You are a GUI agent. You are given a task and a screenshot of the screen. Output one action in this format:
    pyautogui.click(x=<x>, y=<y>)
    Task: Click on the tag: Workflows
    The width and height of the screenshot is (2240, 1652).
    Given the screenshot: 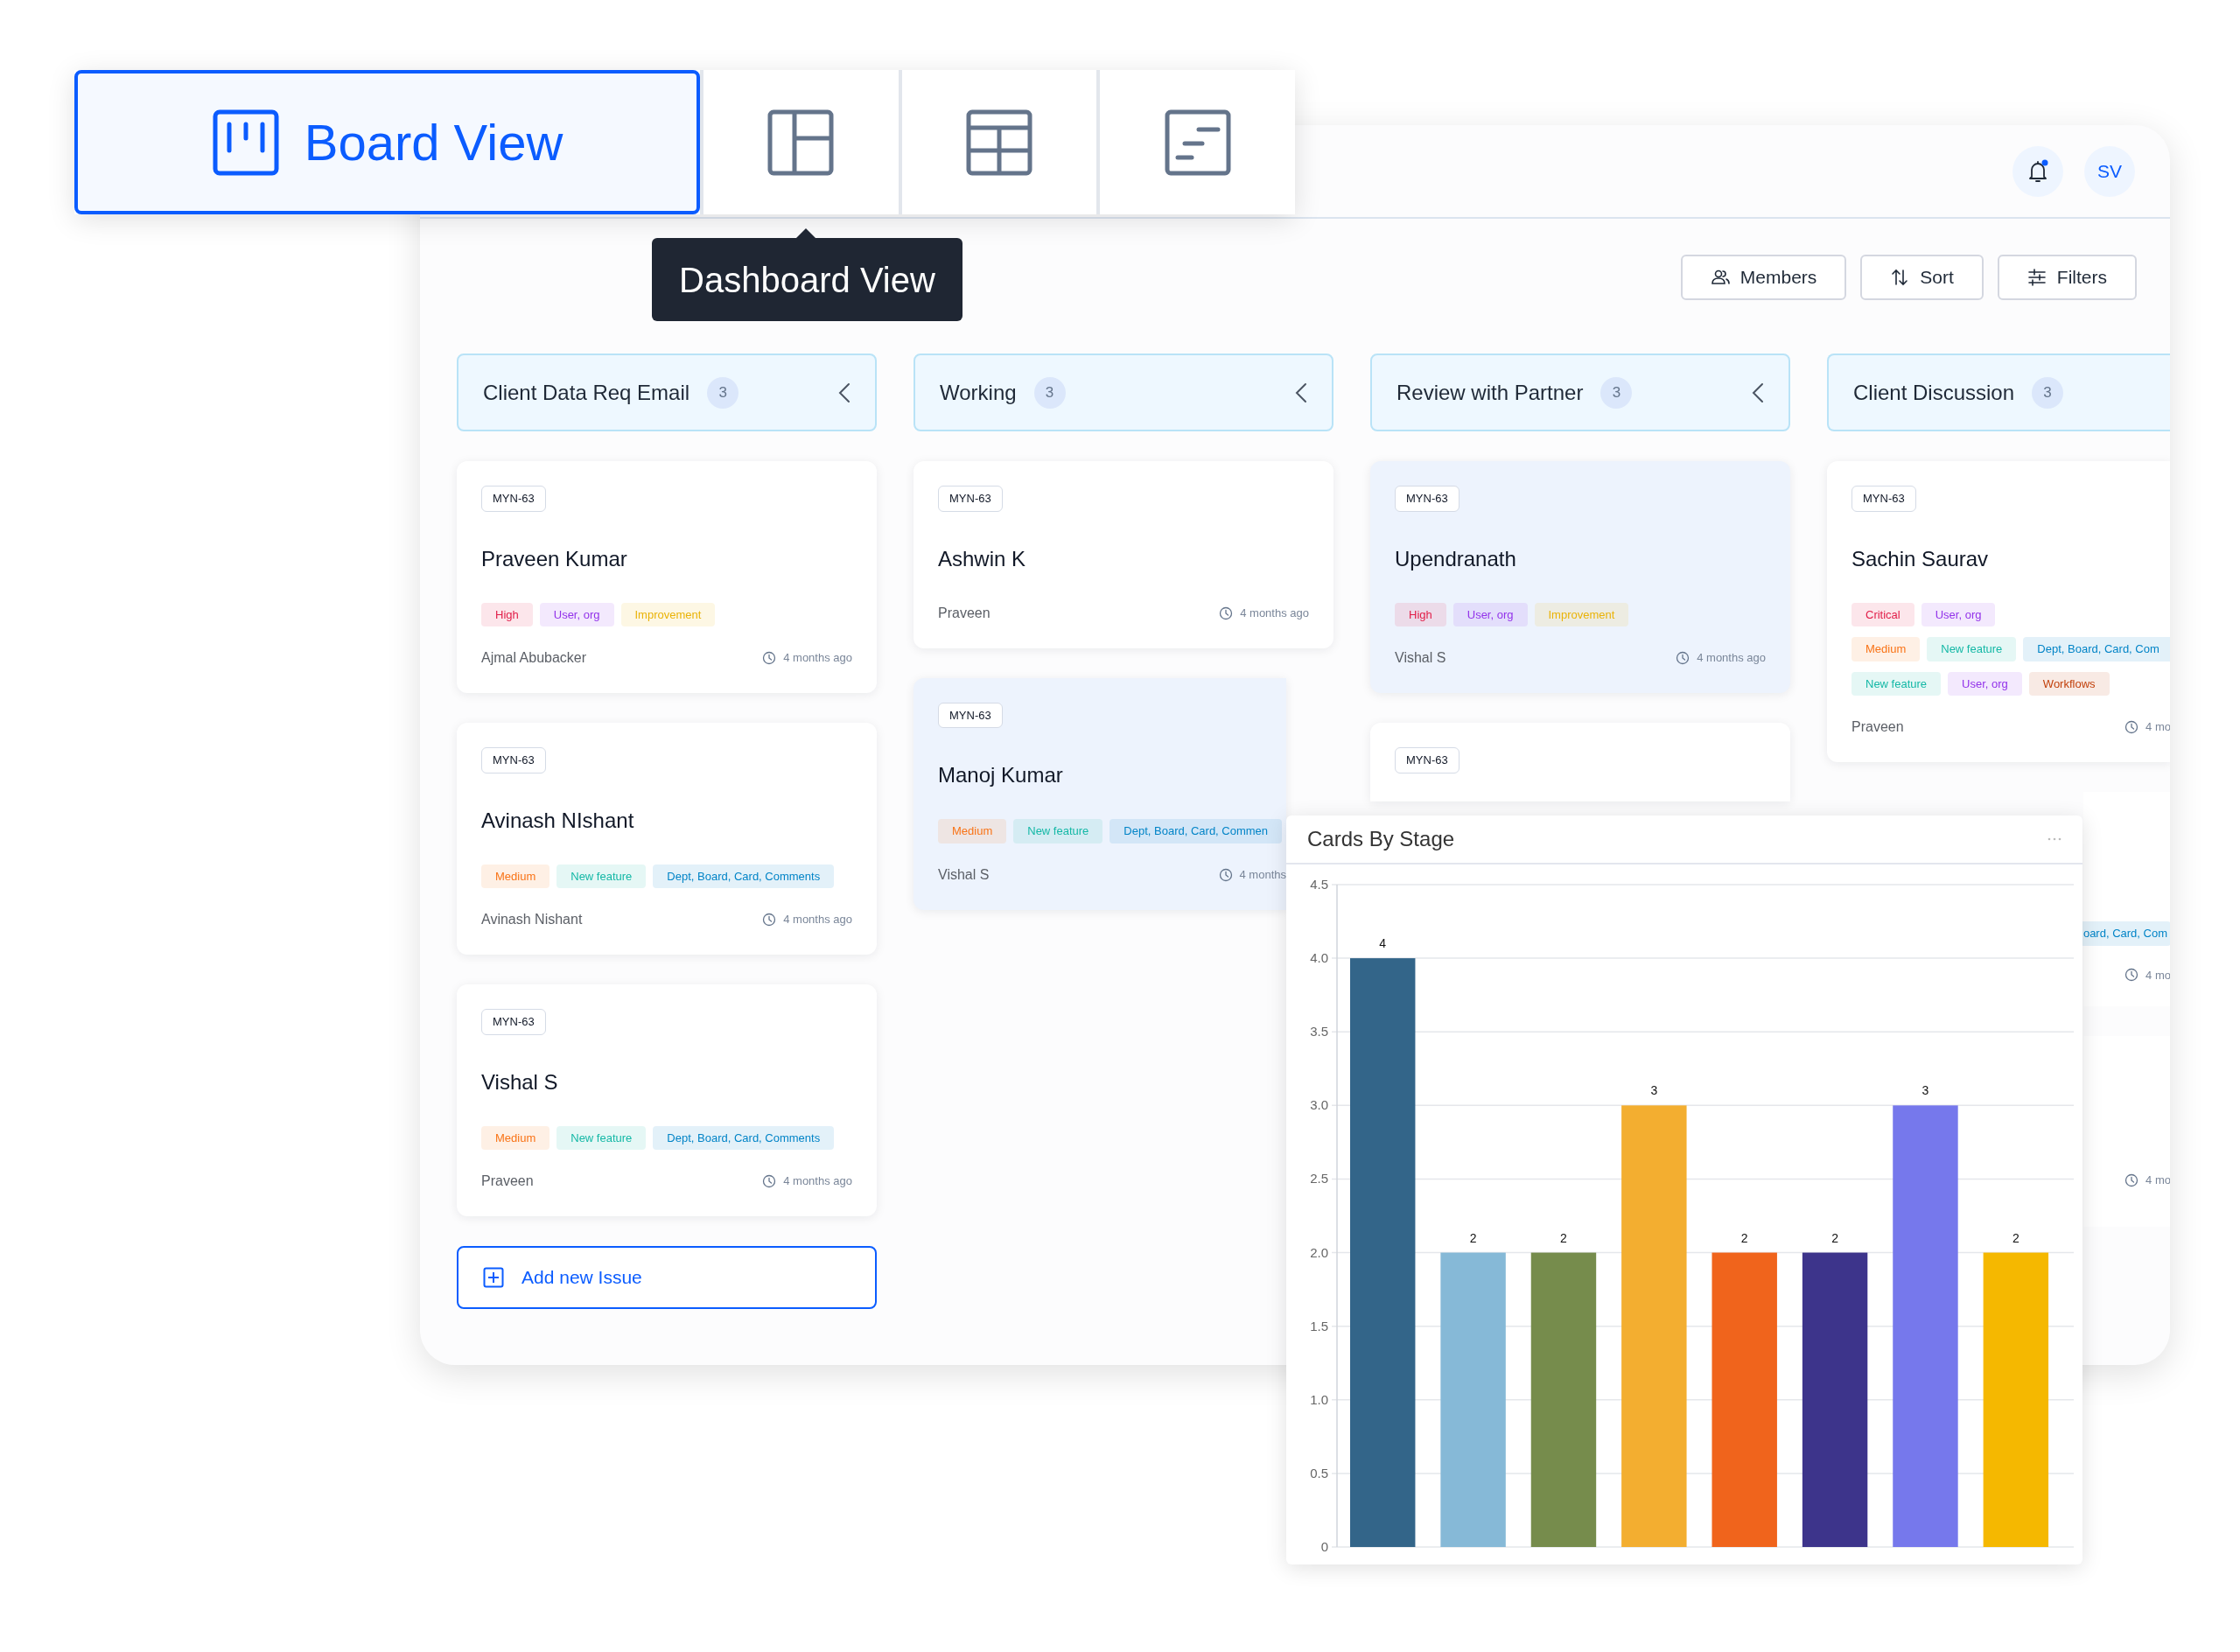 What is the action you would take?
    pyautogui.click(x=2069, y=683)
    